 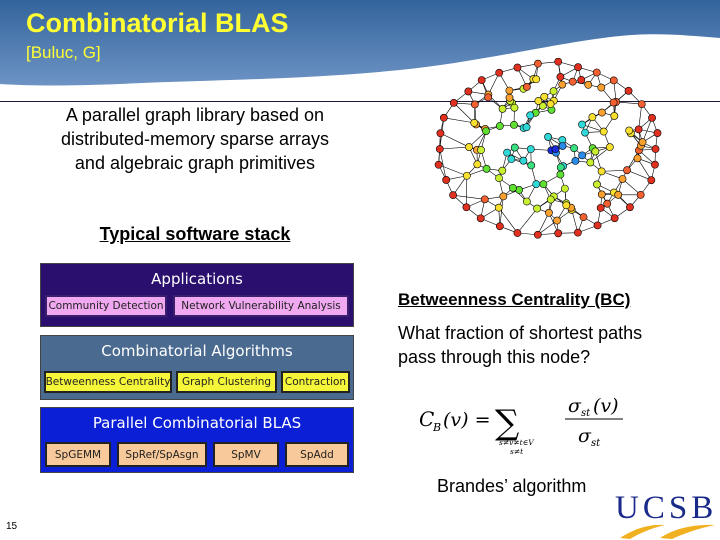 I want to click on stack-item: Betweenness Centrality, so click(x=108, y=382).